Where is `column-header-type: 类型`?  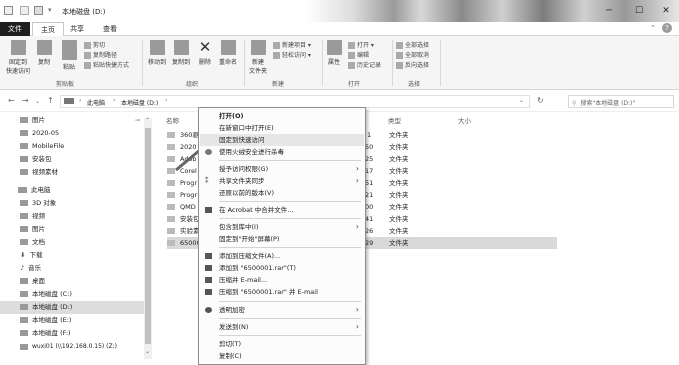 column-header-type: 类型 is located at coordinates (394, 120).